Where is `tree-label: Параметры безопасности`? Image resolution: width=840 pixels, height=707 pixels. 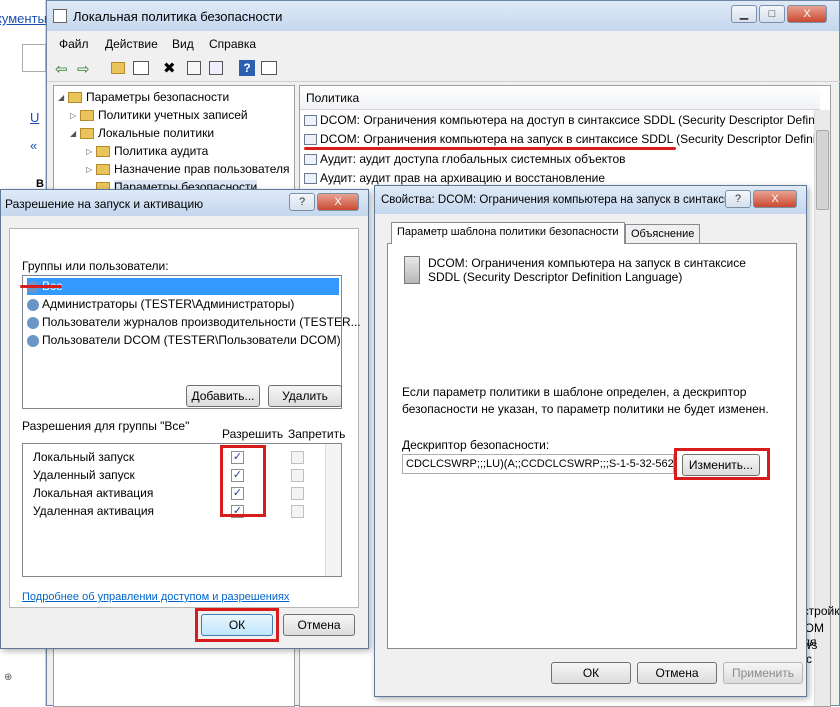 tree-label: Параметры безопасности is located at coordinates (158, 97).